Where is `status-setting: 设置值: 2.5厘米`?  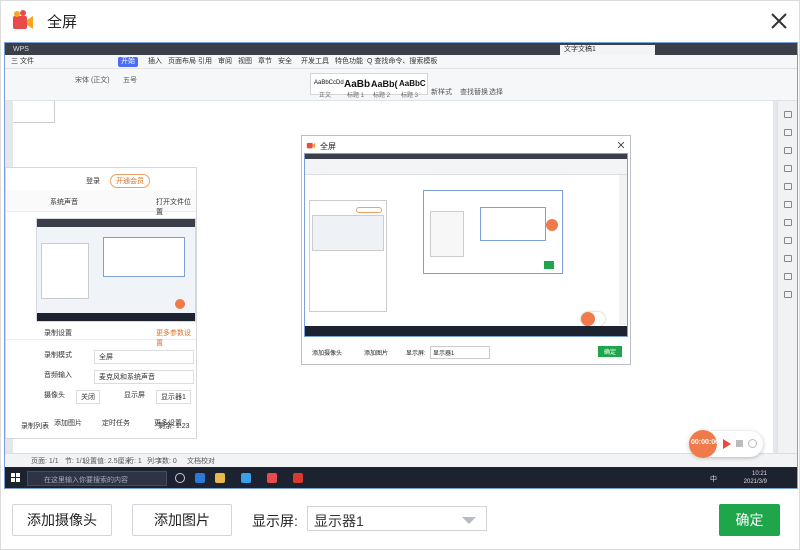
status-setting: 设置值: 2.5厘米 is located at coordinates (107, 461).